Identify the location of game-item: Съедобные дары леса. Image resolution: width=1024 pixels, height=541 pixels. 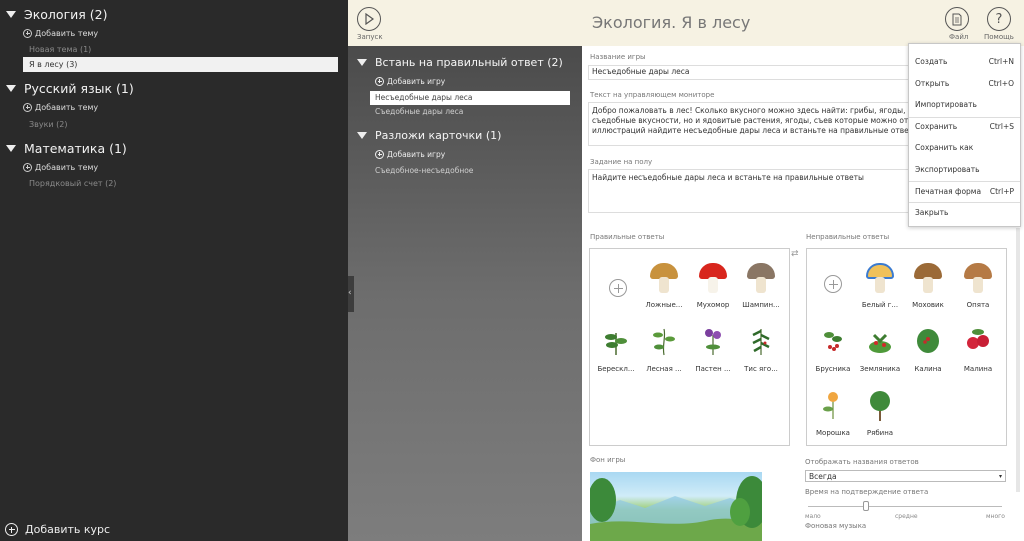
(476, 112).